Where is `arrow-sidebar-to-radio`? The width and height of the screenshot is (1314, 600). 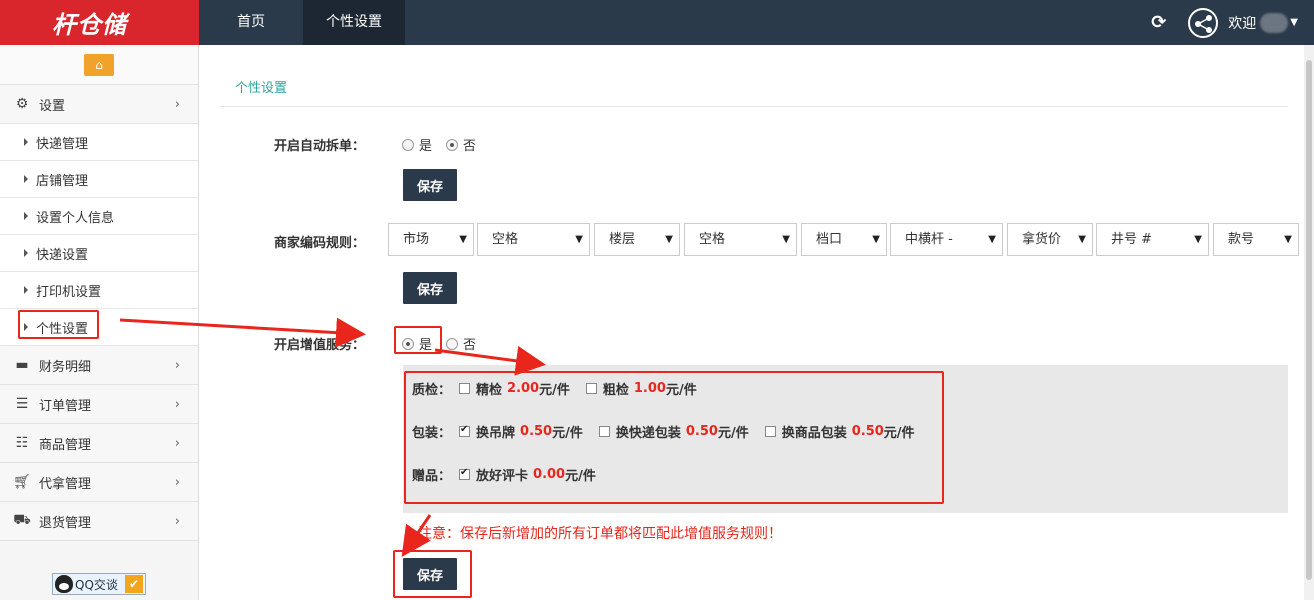
arrow-sidebar-to-radio is located at coordinates (242, 332).